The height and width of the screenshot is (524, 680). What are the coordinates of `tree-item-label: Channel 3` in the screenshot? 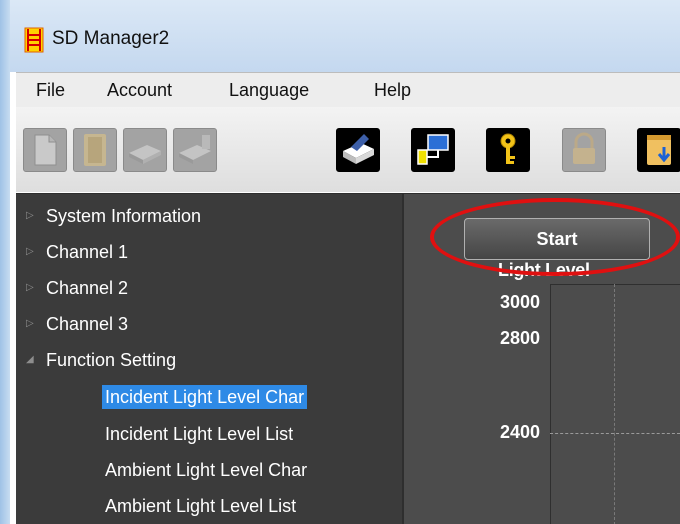 It's located at (87, 324).